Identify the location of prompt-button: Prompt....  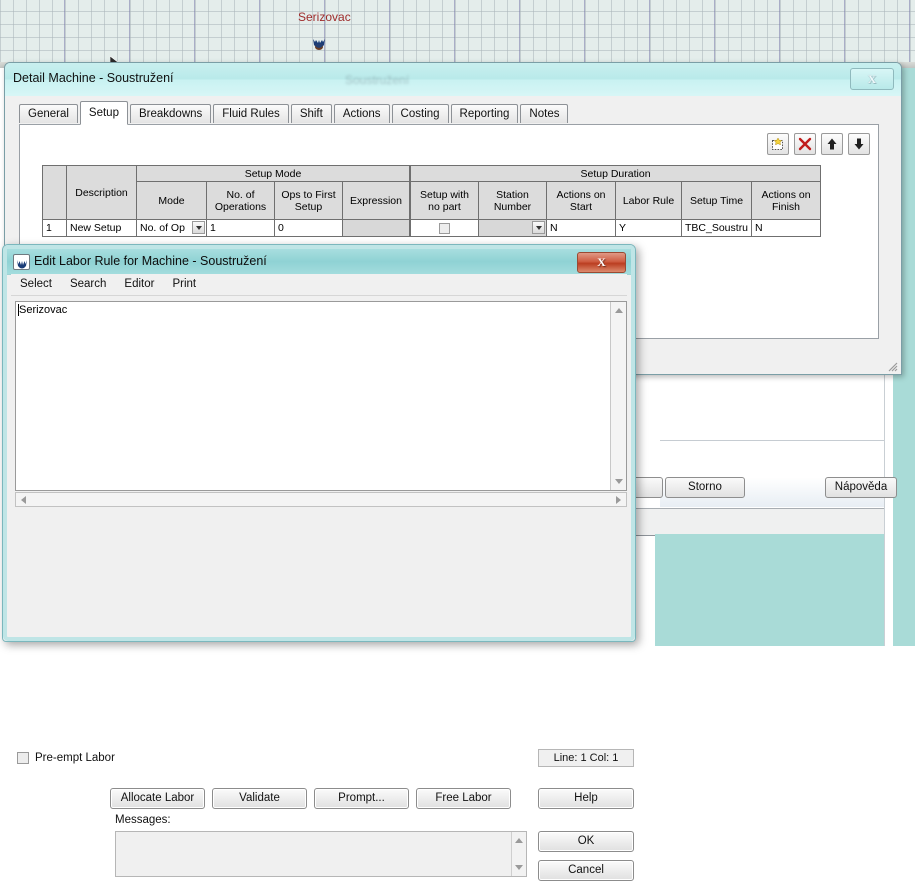
(361, 798).